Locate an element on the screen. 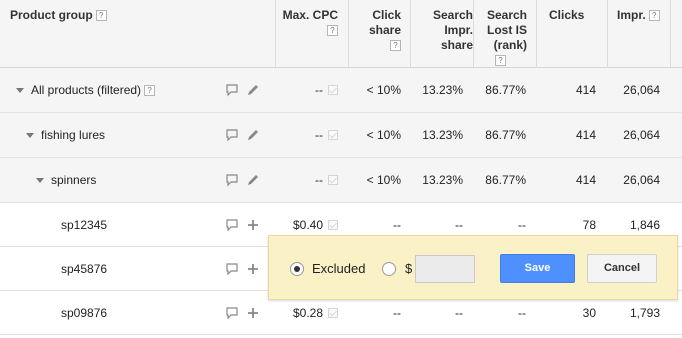  excluded-label: Excluded is located at coordinates (338, 268).